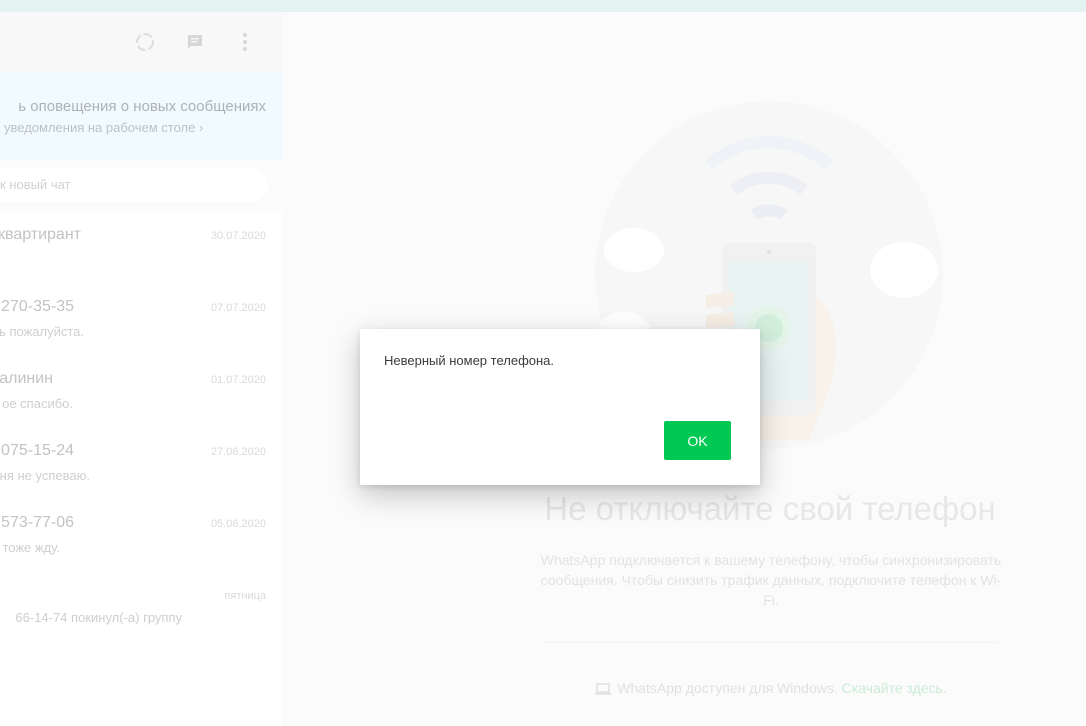 This screenshot has width=1086, height=726. Describe the element at coordinates (697, 440) in the screenshot. I see `ok-button: OK` at that location.